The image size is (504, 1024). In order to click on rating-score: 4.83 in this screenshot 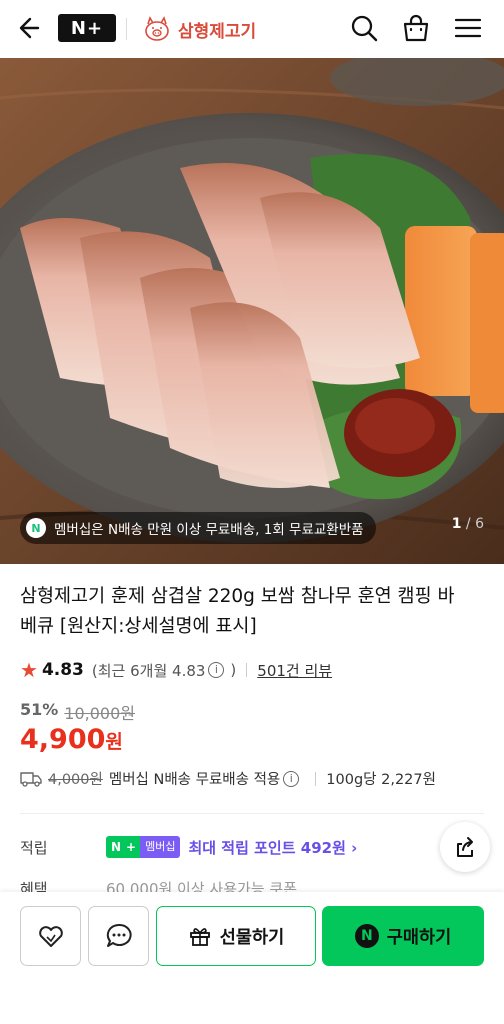, I will do `click(62, 670)`.